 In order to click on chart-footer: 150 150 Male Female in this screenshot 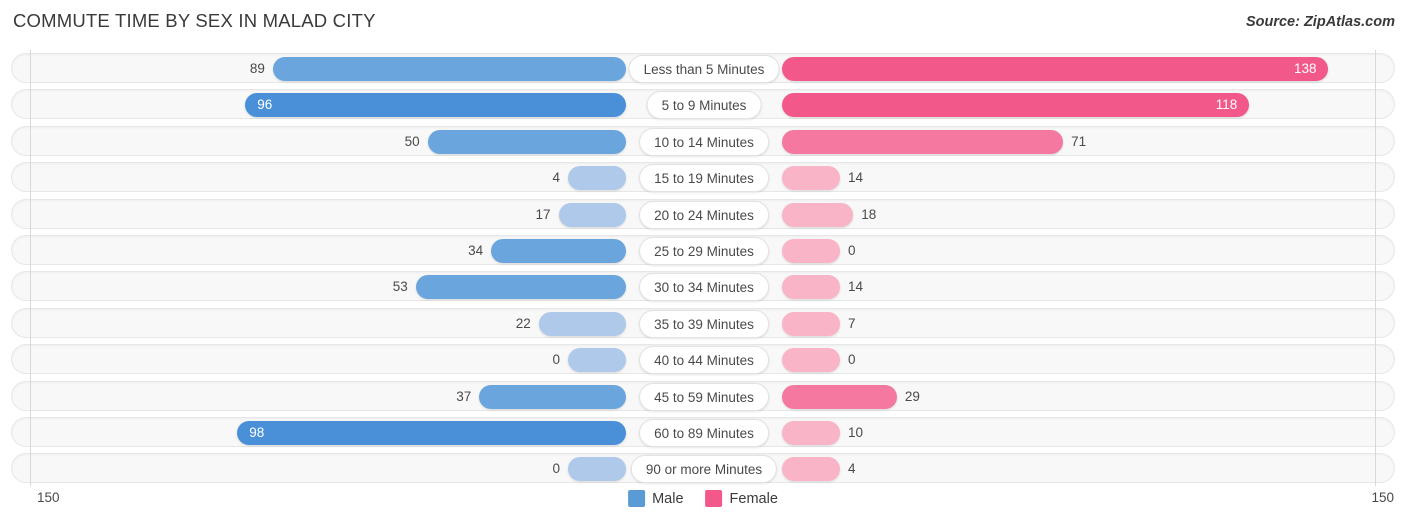, I will do `click(703, 504)`.